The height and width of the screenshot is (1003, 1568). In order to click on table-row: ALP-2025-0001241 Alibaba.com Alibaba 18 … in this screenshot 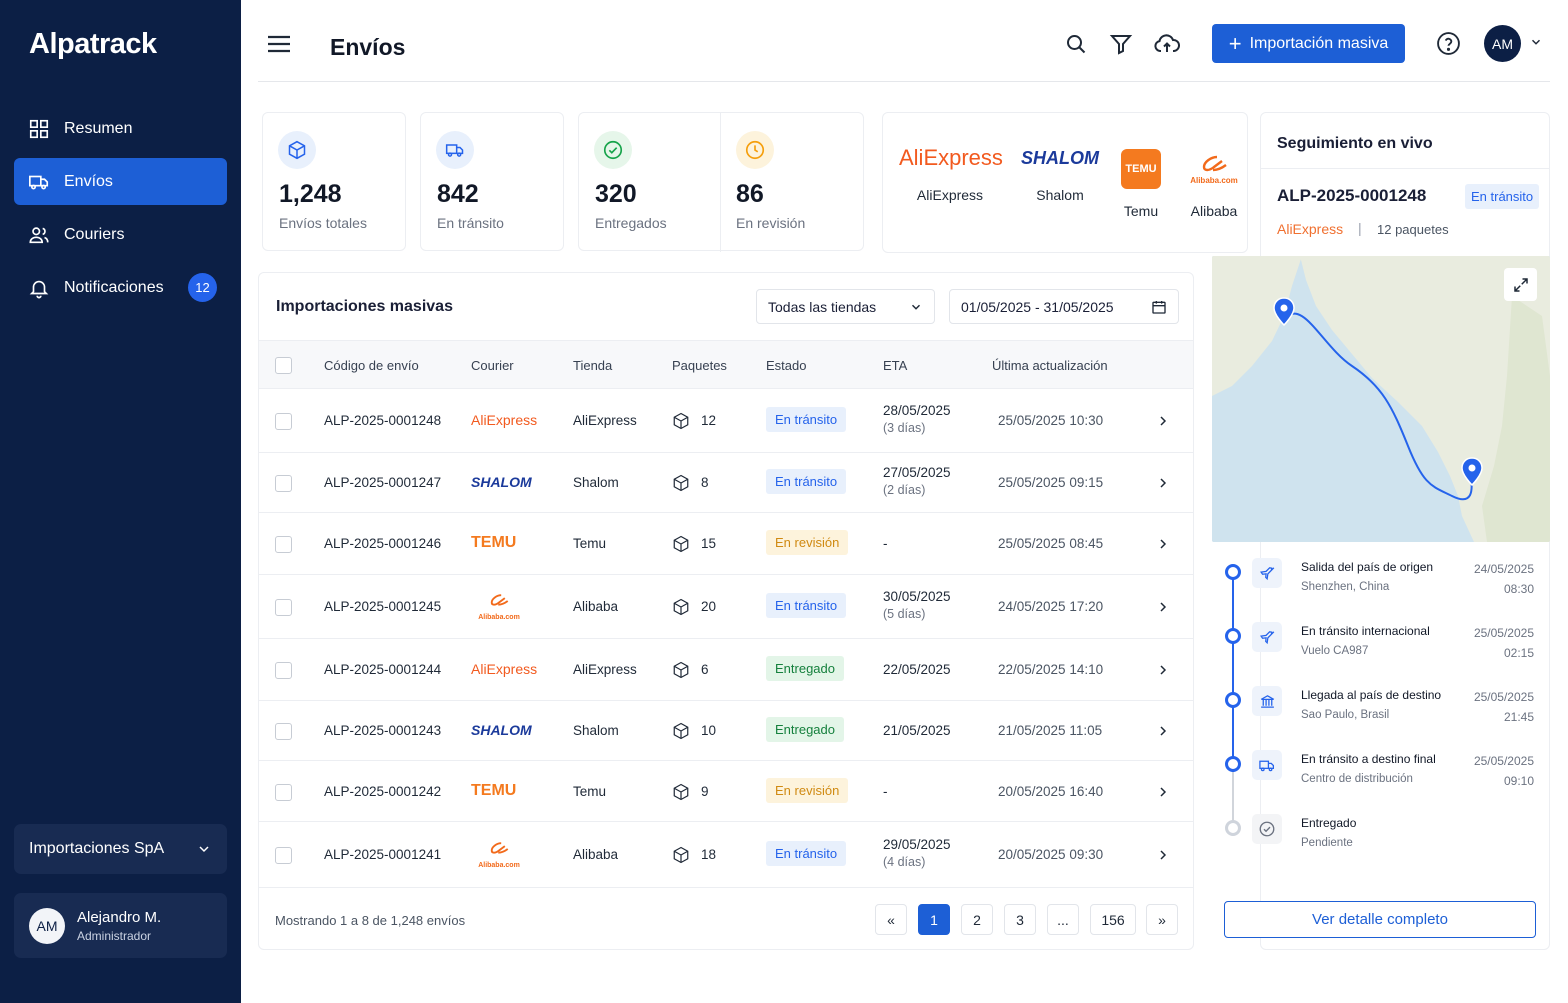, I will do `click(726, 855)`.